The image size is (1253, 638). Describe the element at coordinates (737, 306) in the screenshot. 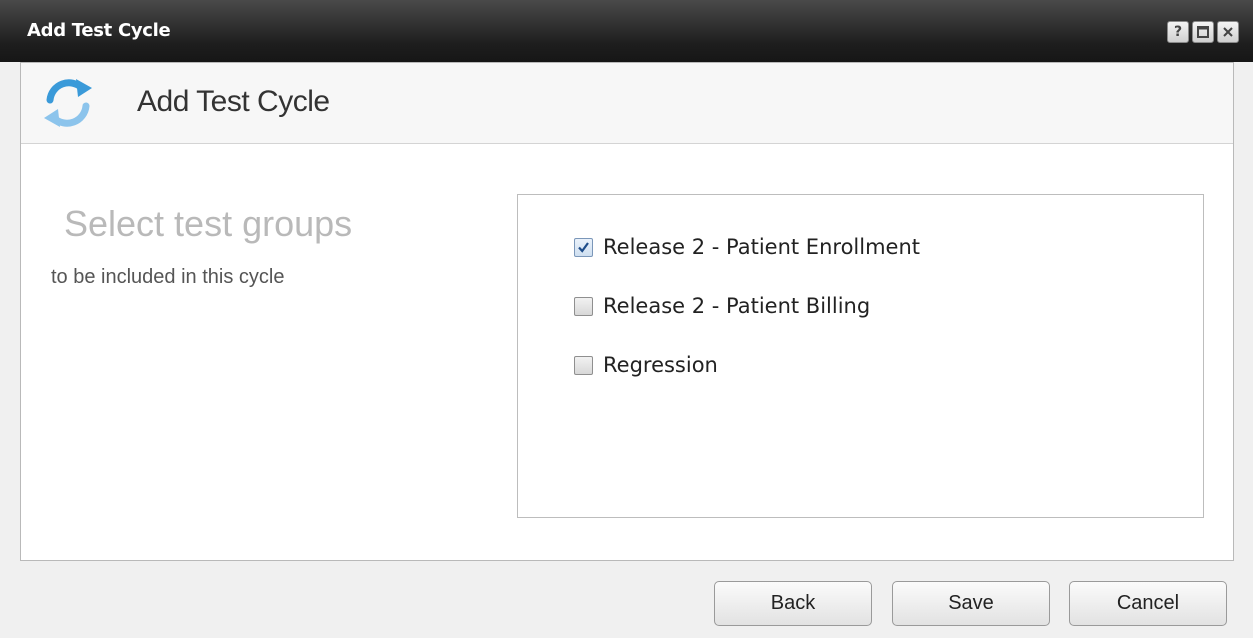

I see `group-label: Release 2 - Patient Billing` at that location.